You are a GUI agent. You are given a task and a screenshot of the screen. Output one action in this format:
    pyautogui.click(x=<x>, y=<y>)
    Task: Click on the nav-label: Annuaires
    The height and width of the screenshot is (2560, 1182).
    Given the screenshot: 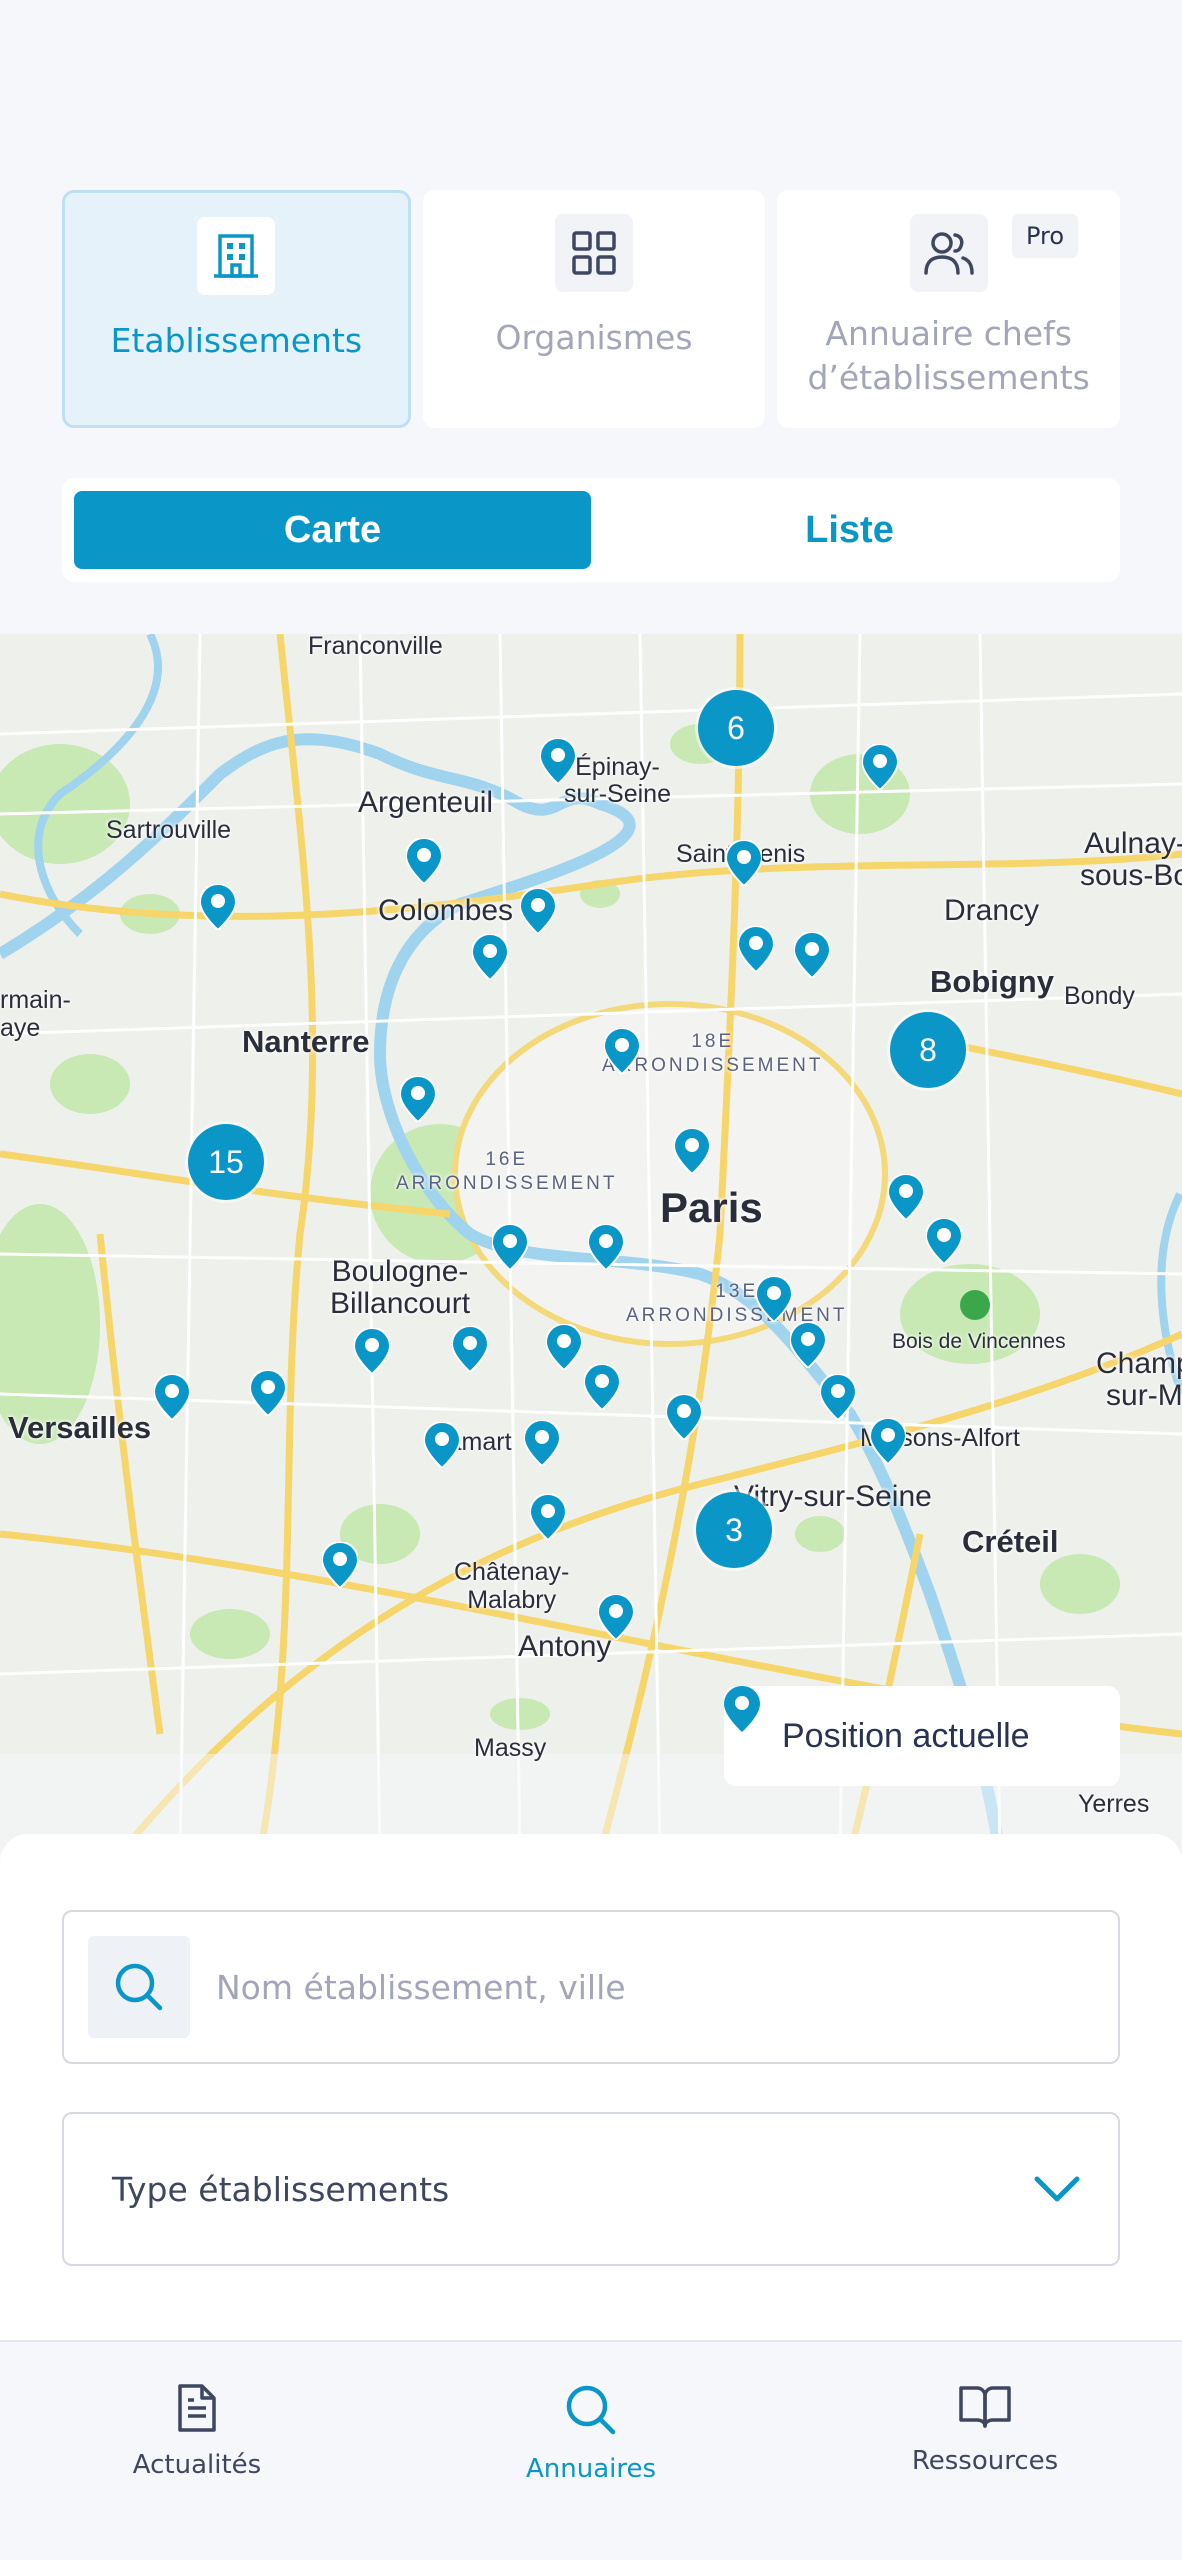 What is the action you would take?
    pyautogui.click(x=591, y=2469)
    